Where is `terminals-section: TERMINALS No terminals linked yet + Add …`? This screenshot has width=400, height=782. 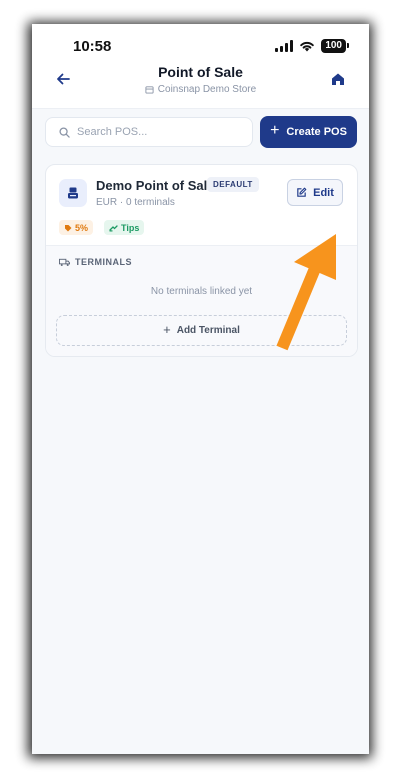 terminals-section: TERMINALS No terminals linked yet + Add … is located at coordinates (201, 300).